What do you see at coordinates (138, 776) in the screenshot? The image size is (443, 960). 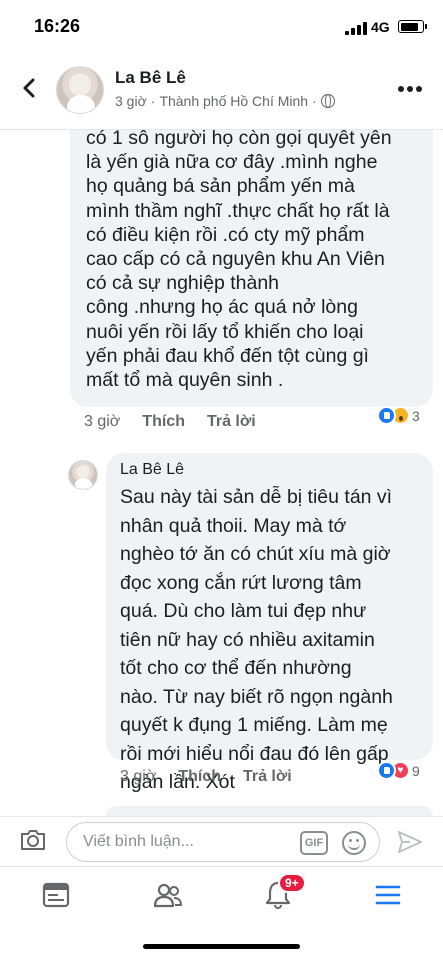 I see `reply-time: 3 giờ` at bounding box center [138, 776].